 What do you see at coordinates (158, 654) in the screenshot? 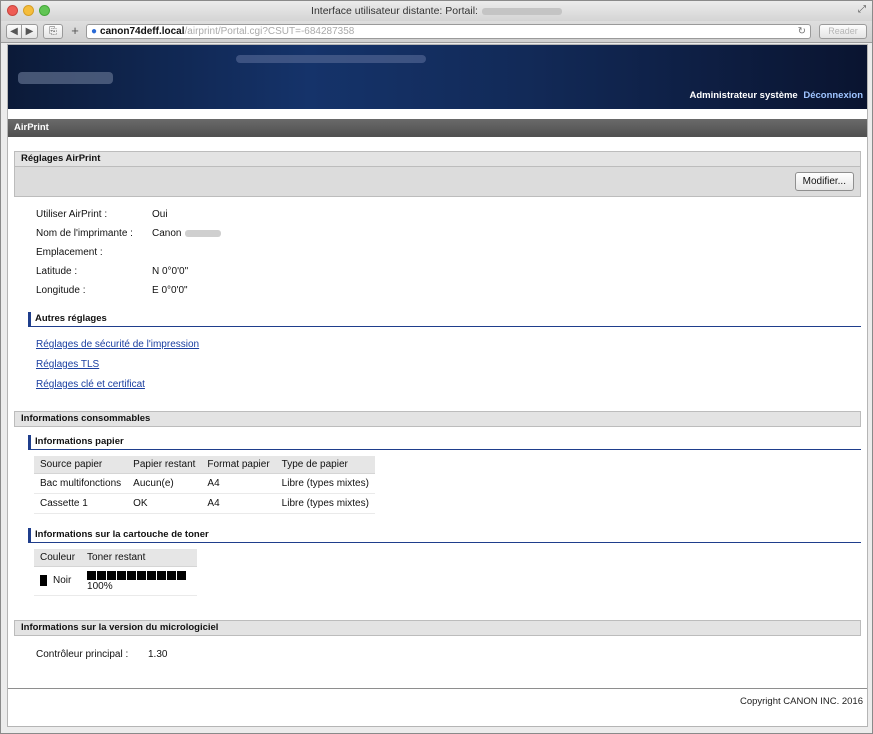
I see `main-controller-version: 1.30` at bounding box center [158, 654].